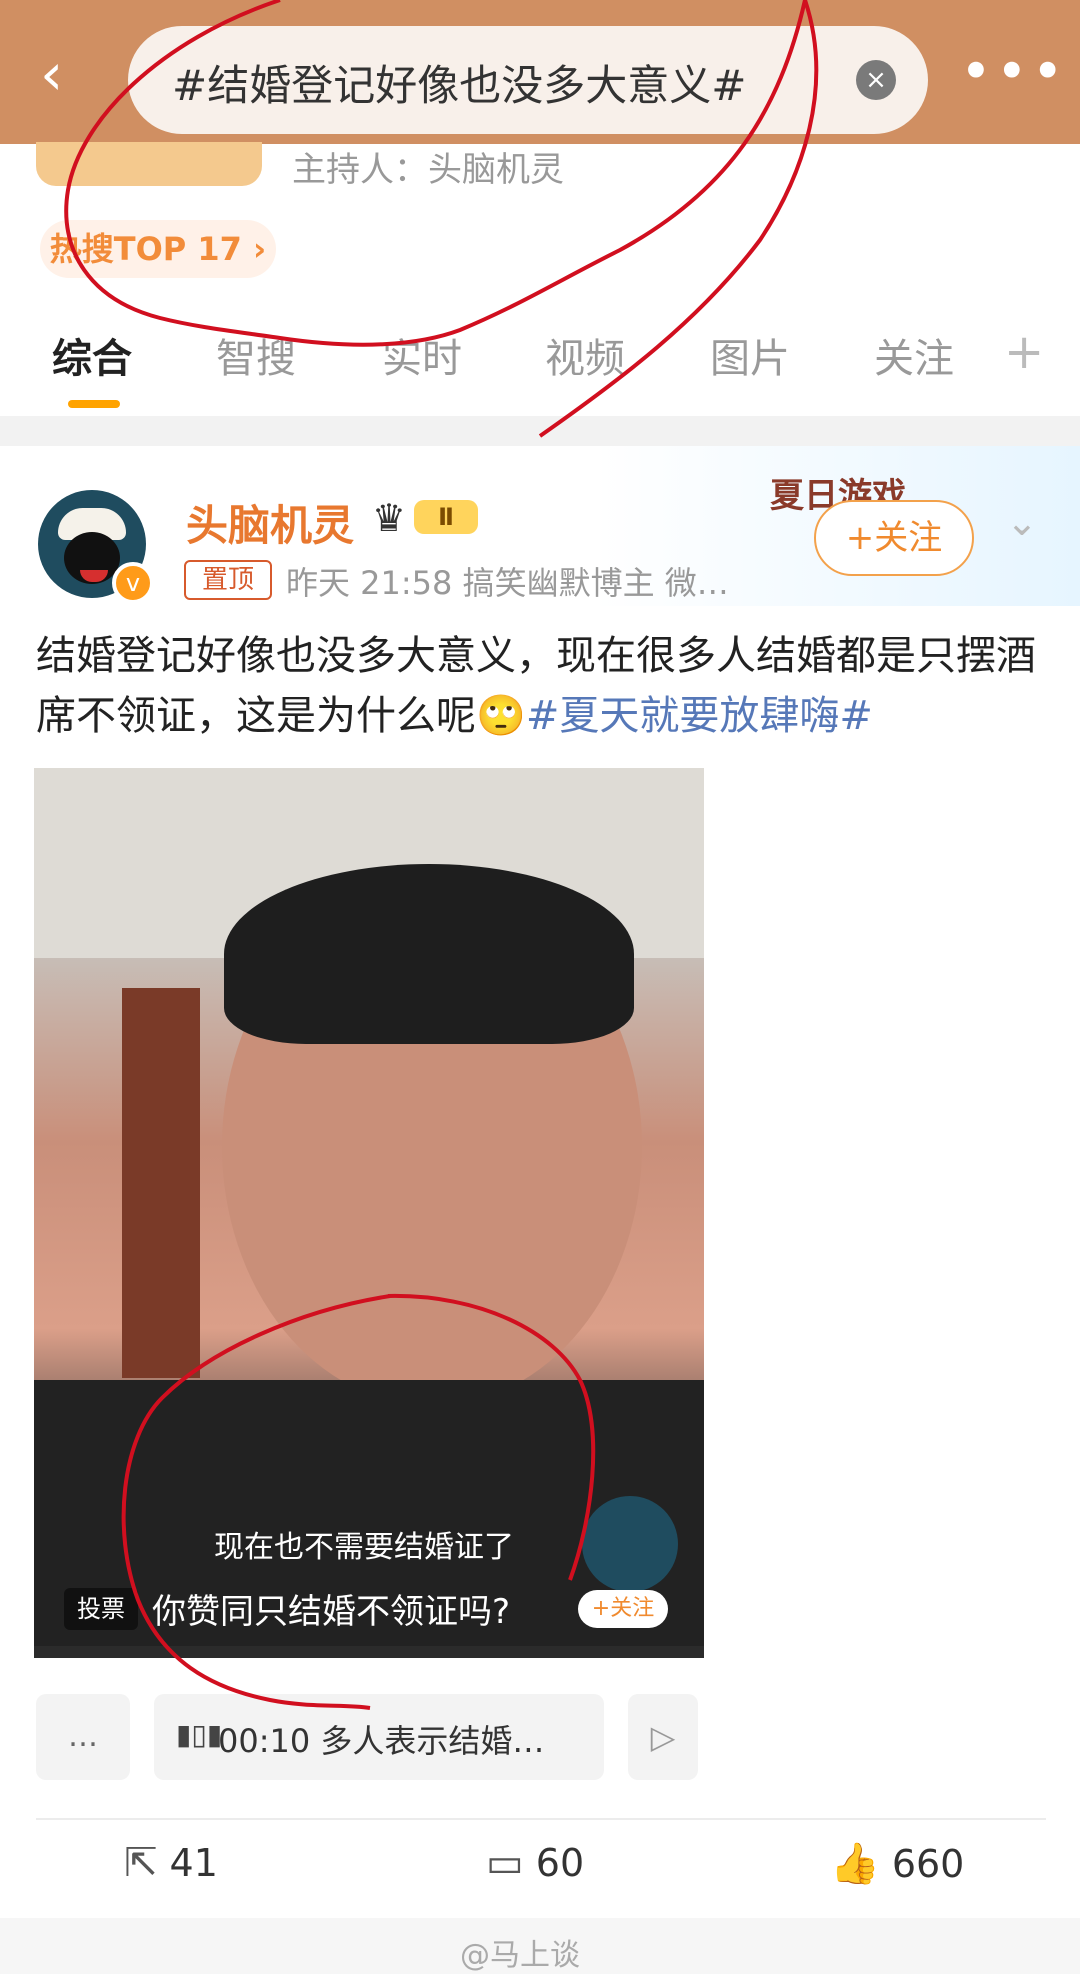  I want to click on person-hair, so click(429, 954).